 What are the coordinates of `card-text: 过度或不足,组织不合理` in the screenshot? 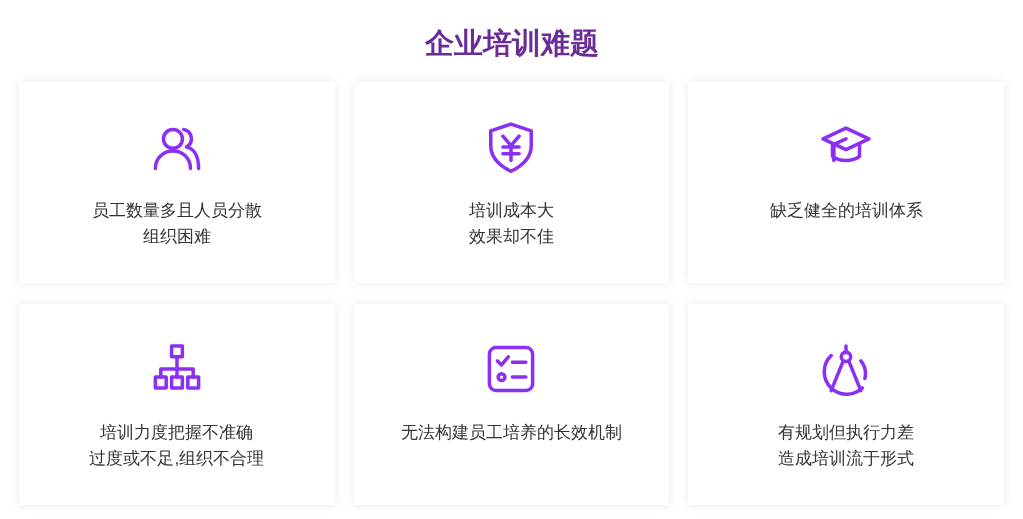 It's located at (177, 459).